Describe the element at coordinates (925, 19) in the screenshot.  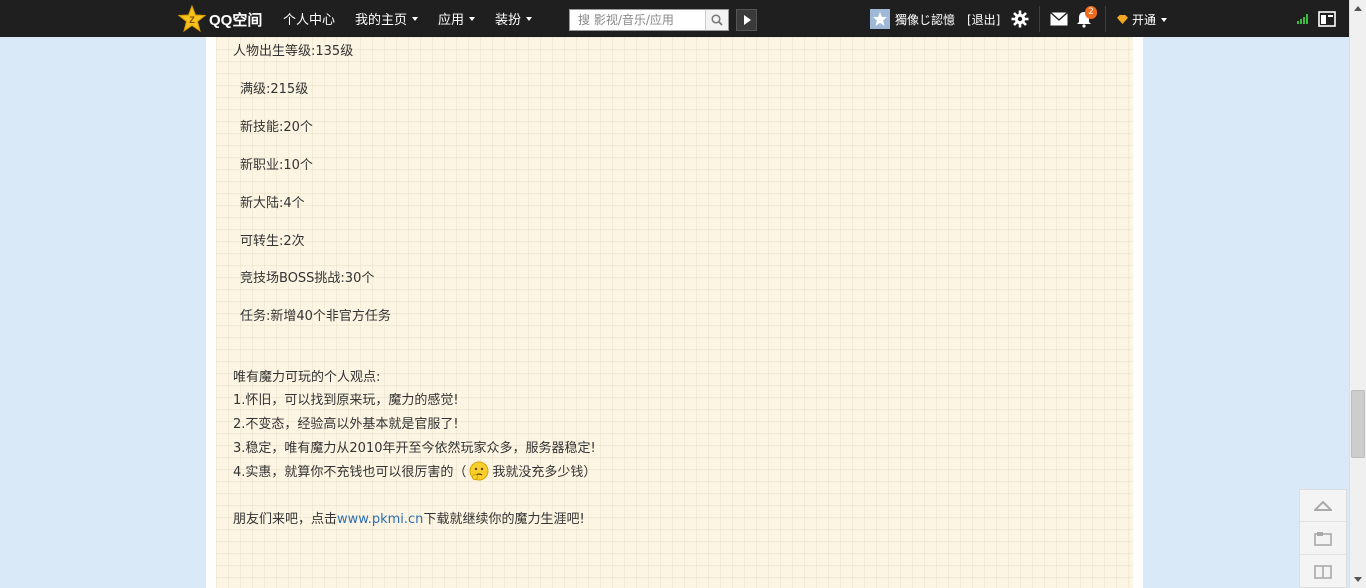
I see `username-link: 獨像じ認憶` at that location.